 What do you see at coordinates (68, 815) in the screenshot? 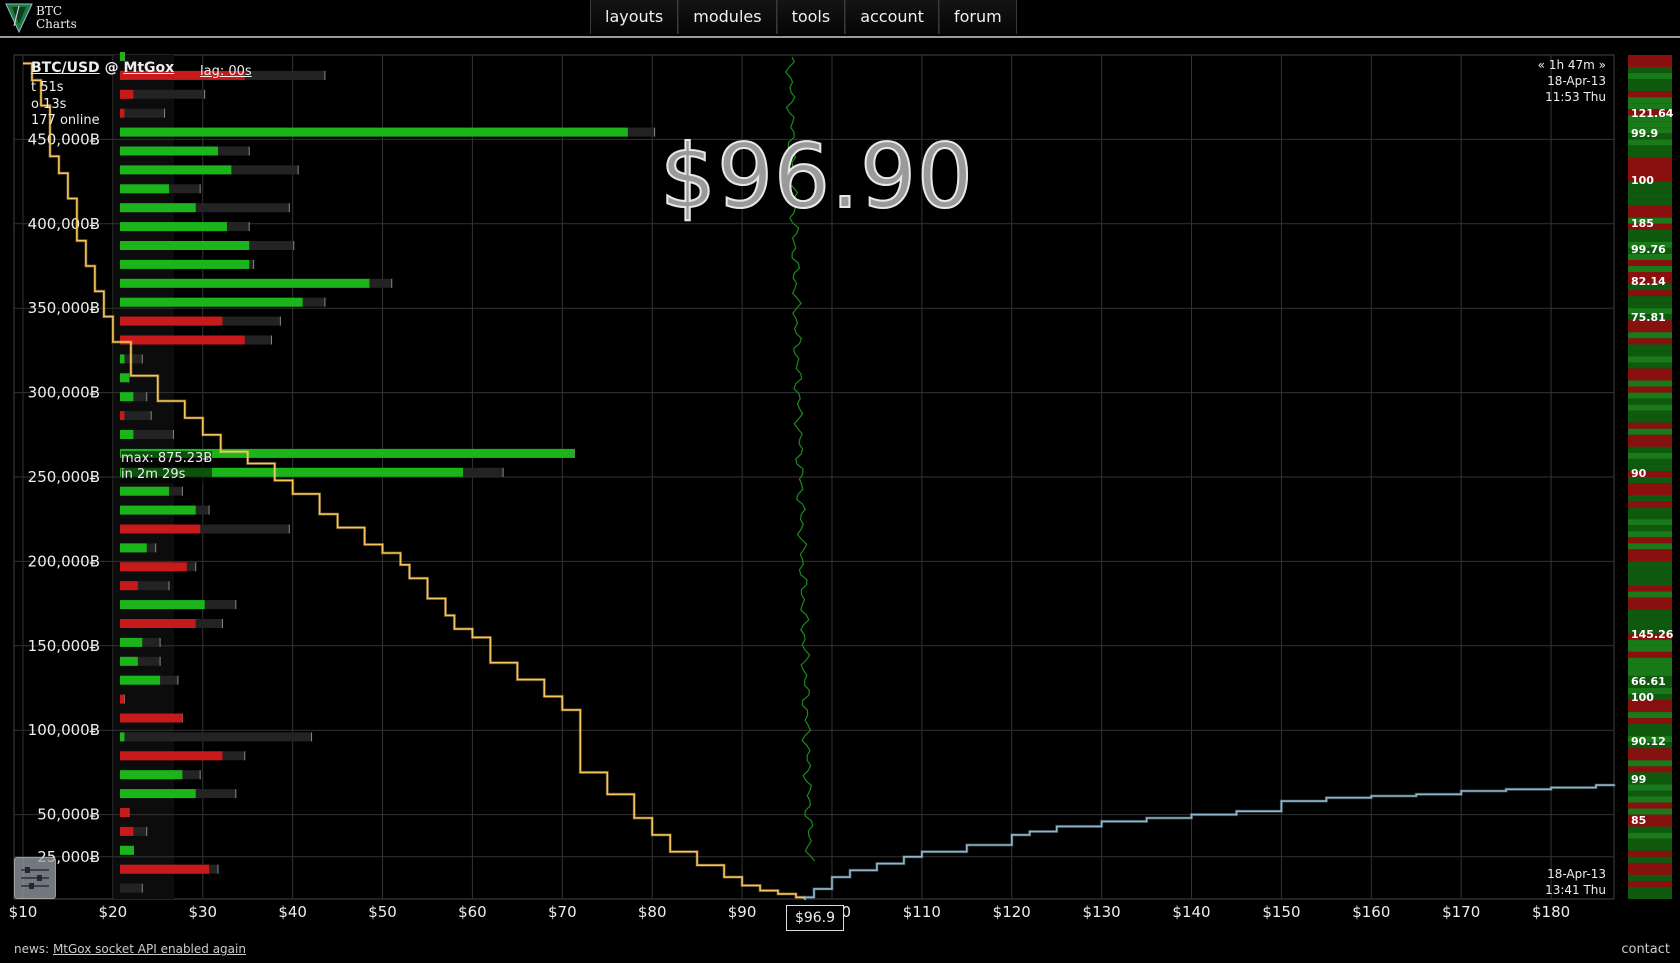
I see `y-tick-label: 50,000Ƀ` at bounding box center [68, 815].